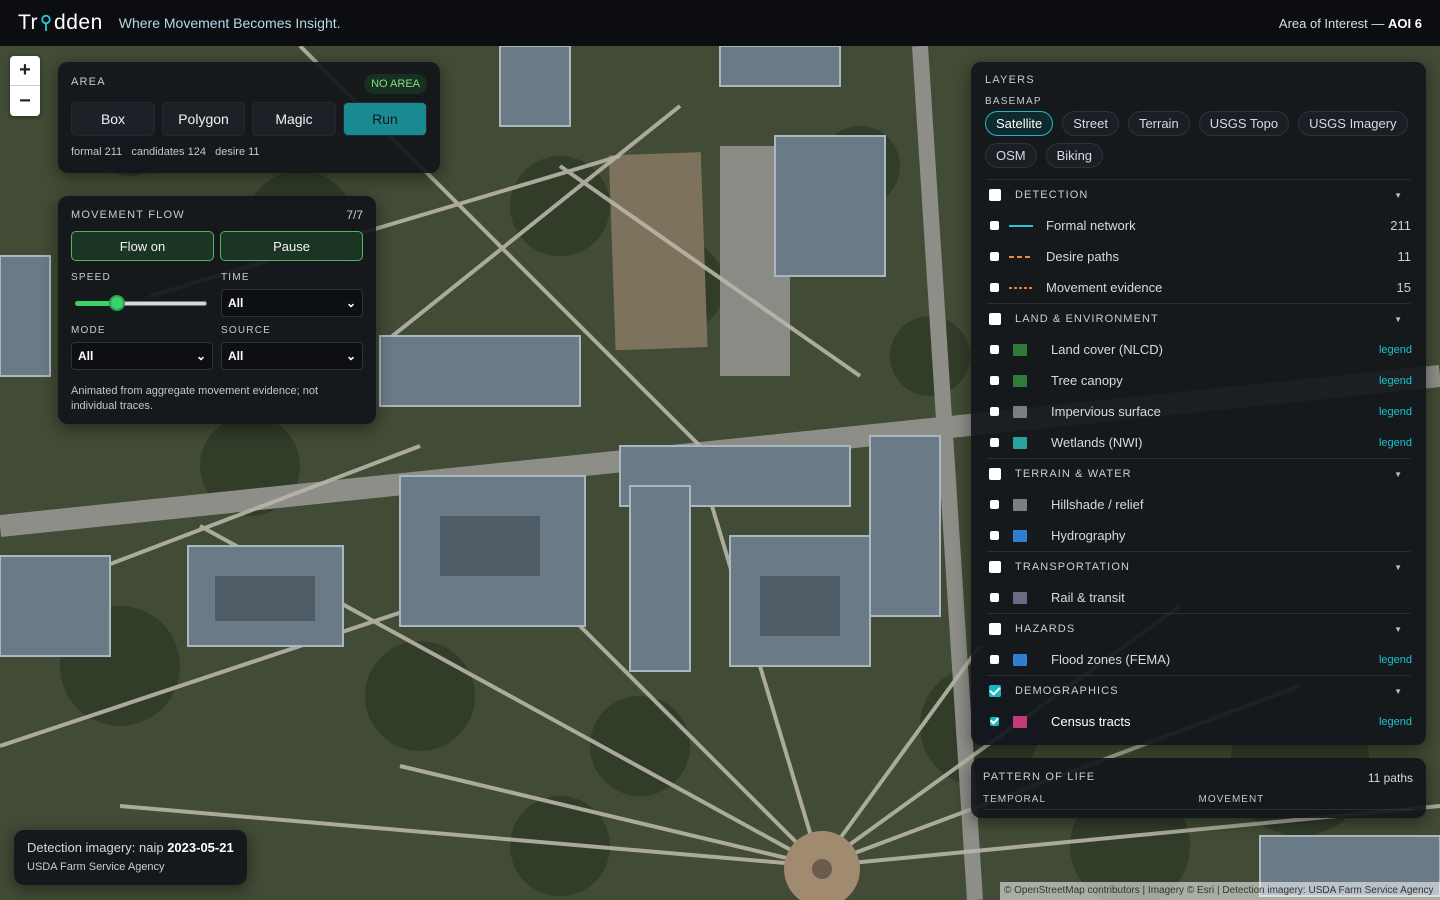  I want to click on pattern-title: PATTERN OF LIFE, so click(1039, 777).